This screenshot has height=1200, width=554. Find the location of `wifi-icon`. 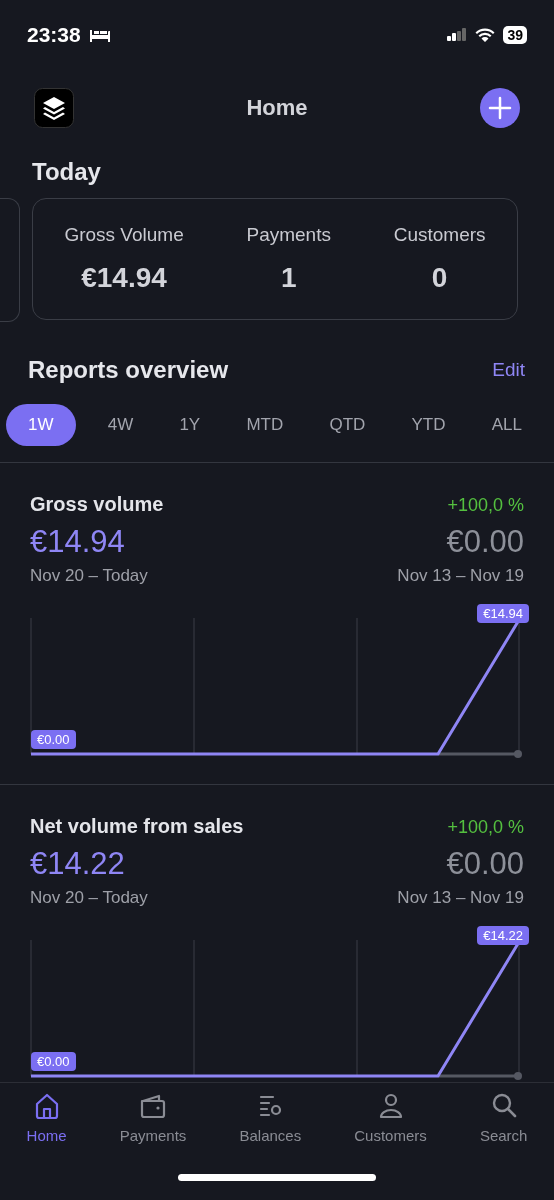

wifi-icon is located at coordinates (485, 35).